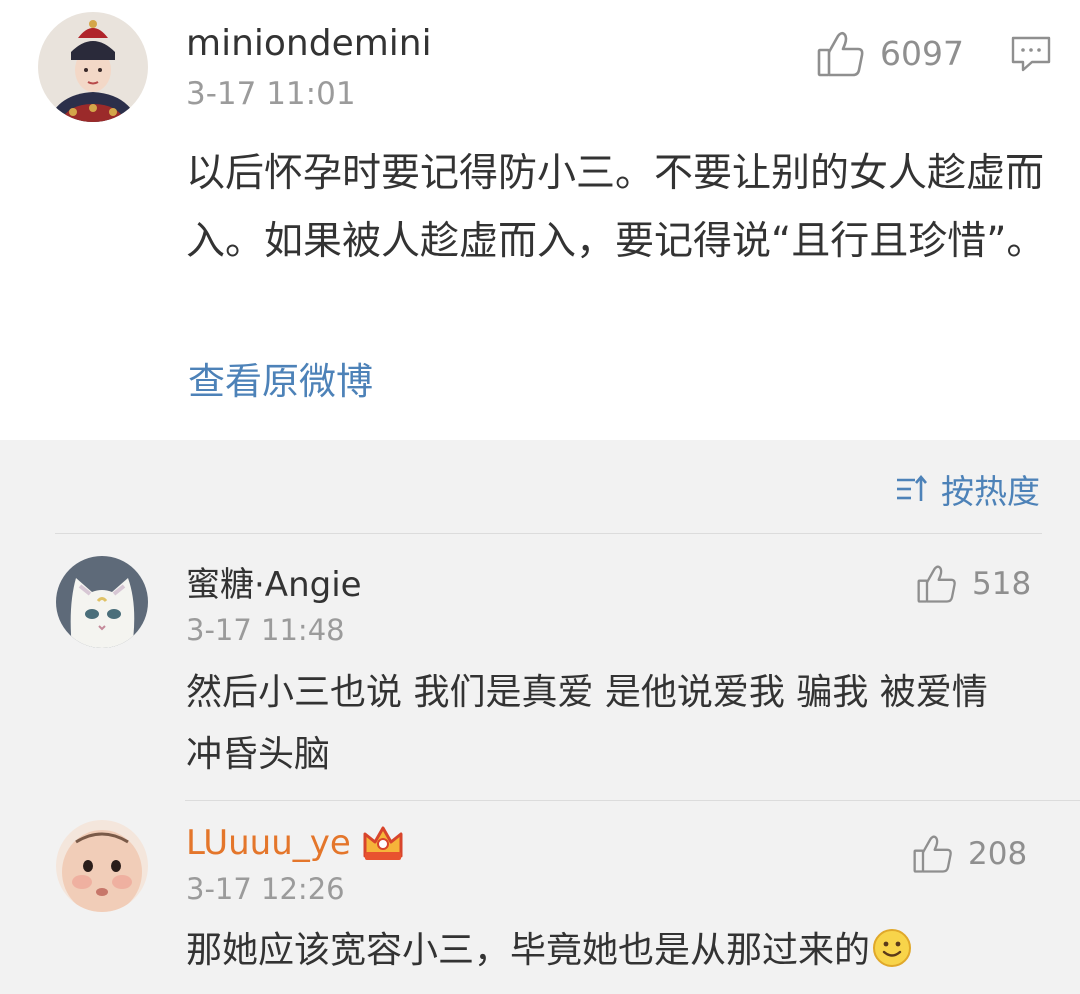 This screenshot has width=1080, height=994. I want to click on comment-like-count: 518, so click(1002, 584).